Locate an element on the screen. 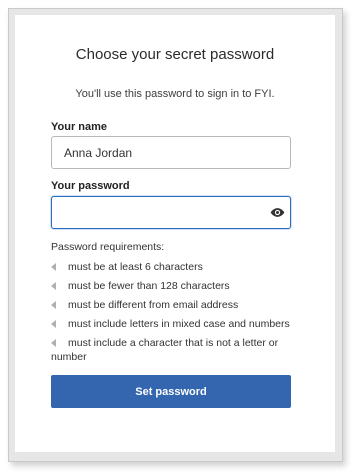 The height and width of the screenshot is (476, 356). set-password-button: Set password is located at coordinates (171, 391).